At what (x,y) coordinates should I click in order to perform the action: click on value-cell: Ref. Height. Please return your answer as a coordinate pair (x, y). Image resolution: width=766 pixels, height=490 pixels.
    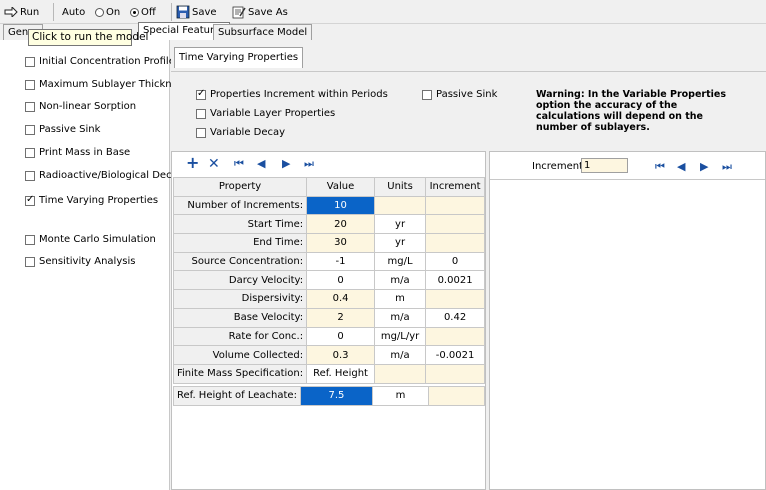
    Looking at the image, I should click on (340, 373).